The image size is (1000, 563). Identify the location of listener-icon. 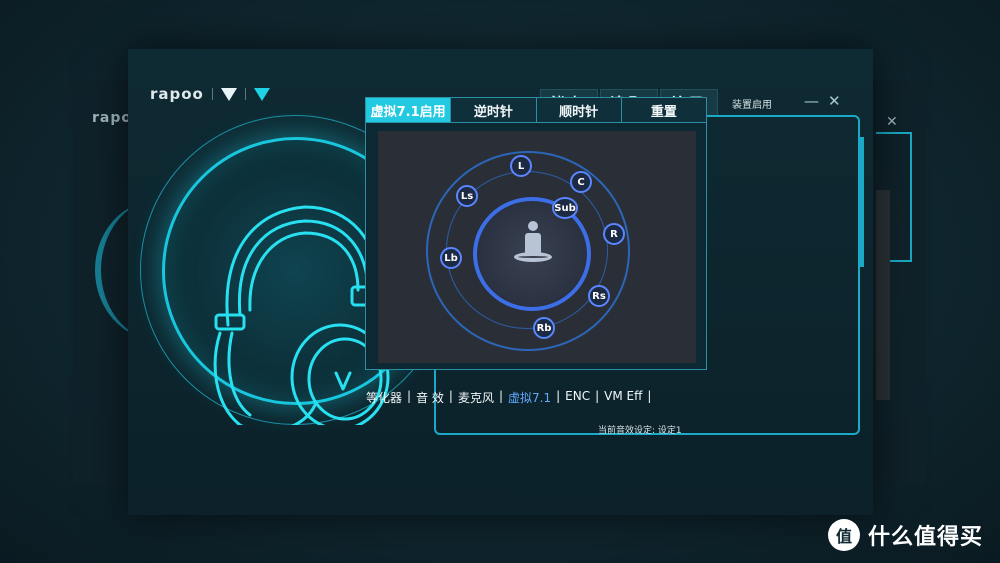
(533, 226).